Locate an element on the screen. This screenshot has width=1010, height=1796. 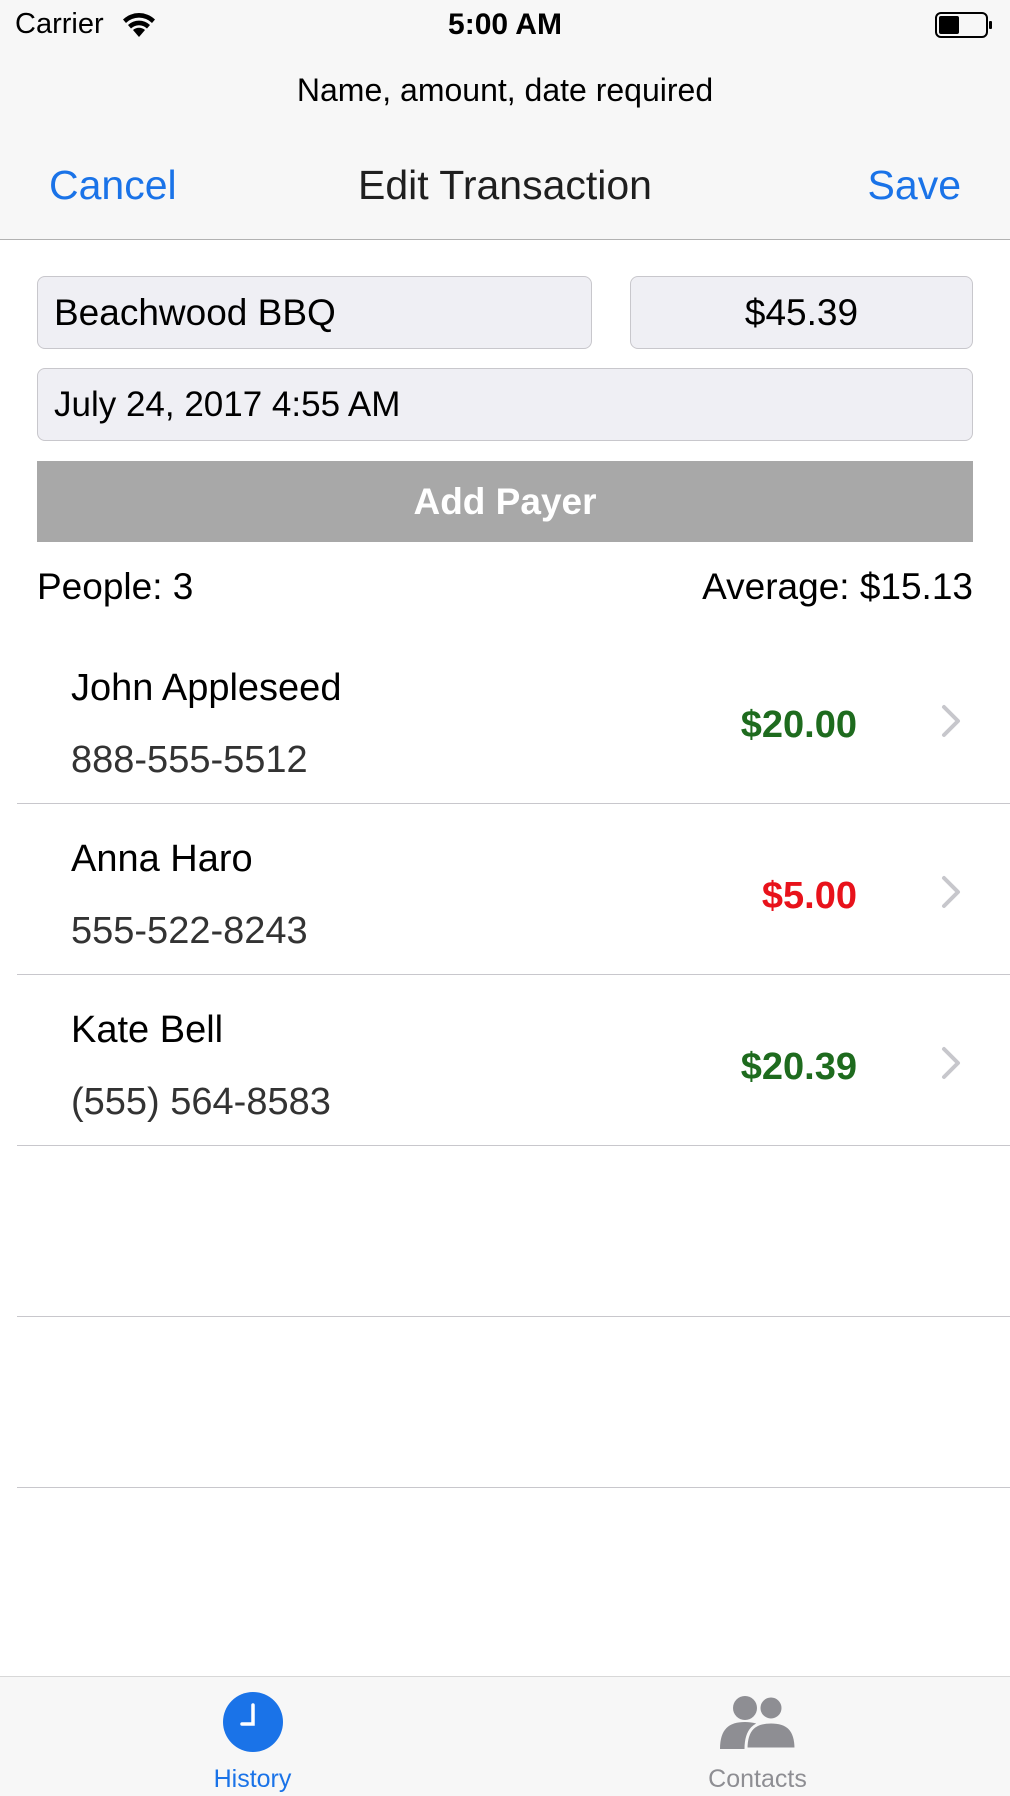
payer-amount: $20.39 is located at coordinates (798, 1067).